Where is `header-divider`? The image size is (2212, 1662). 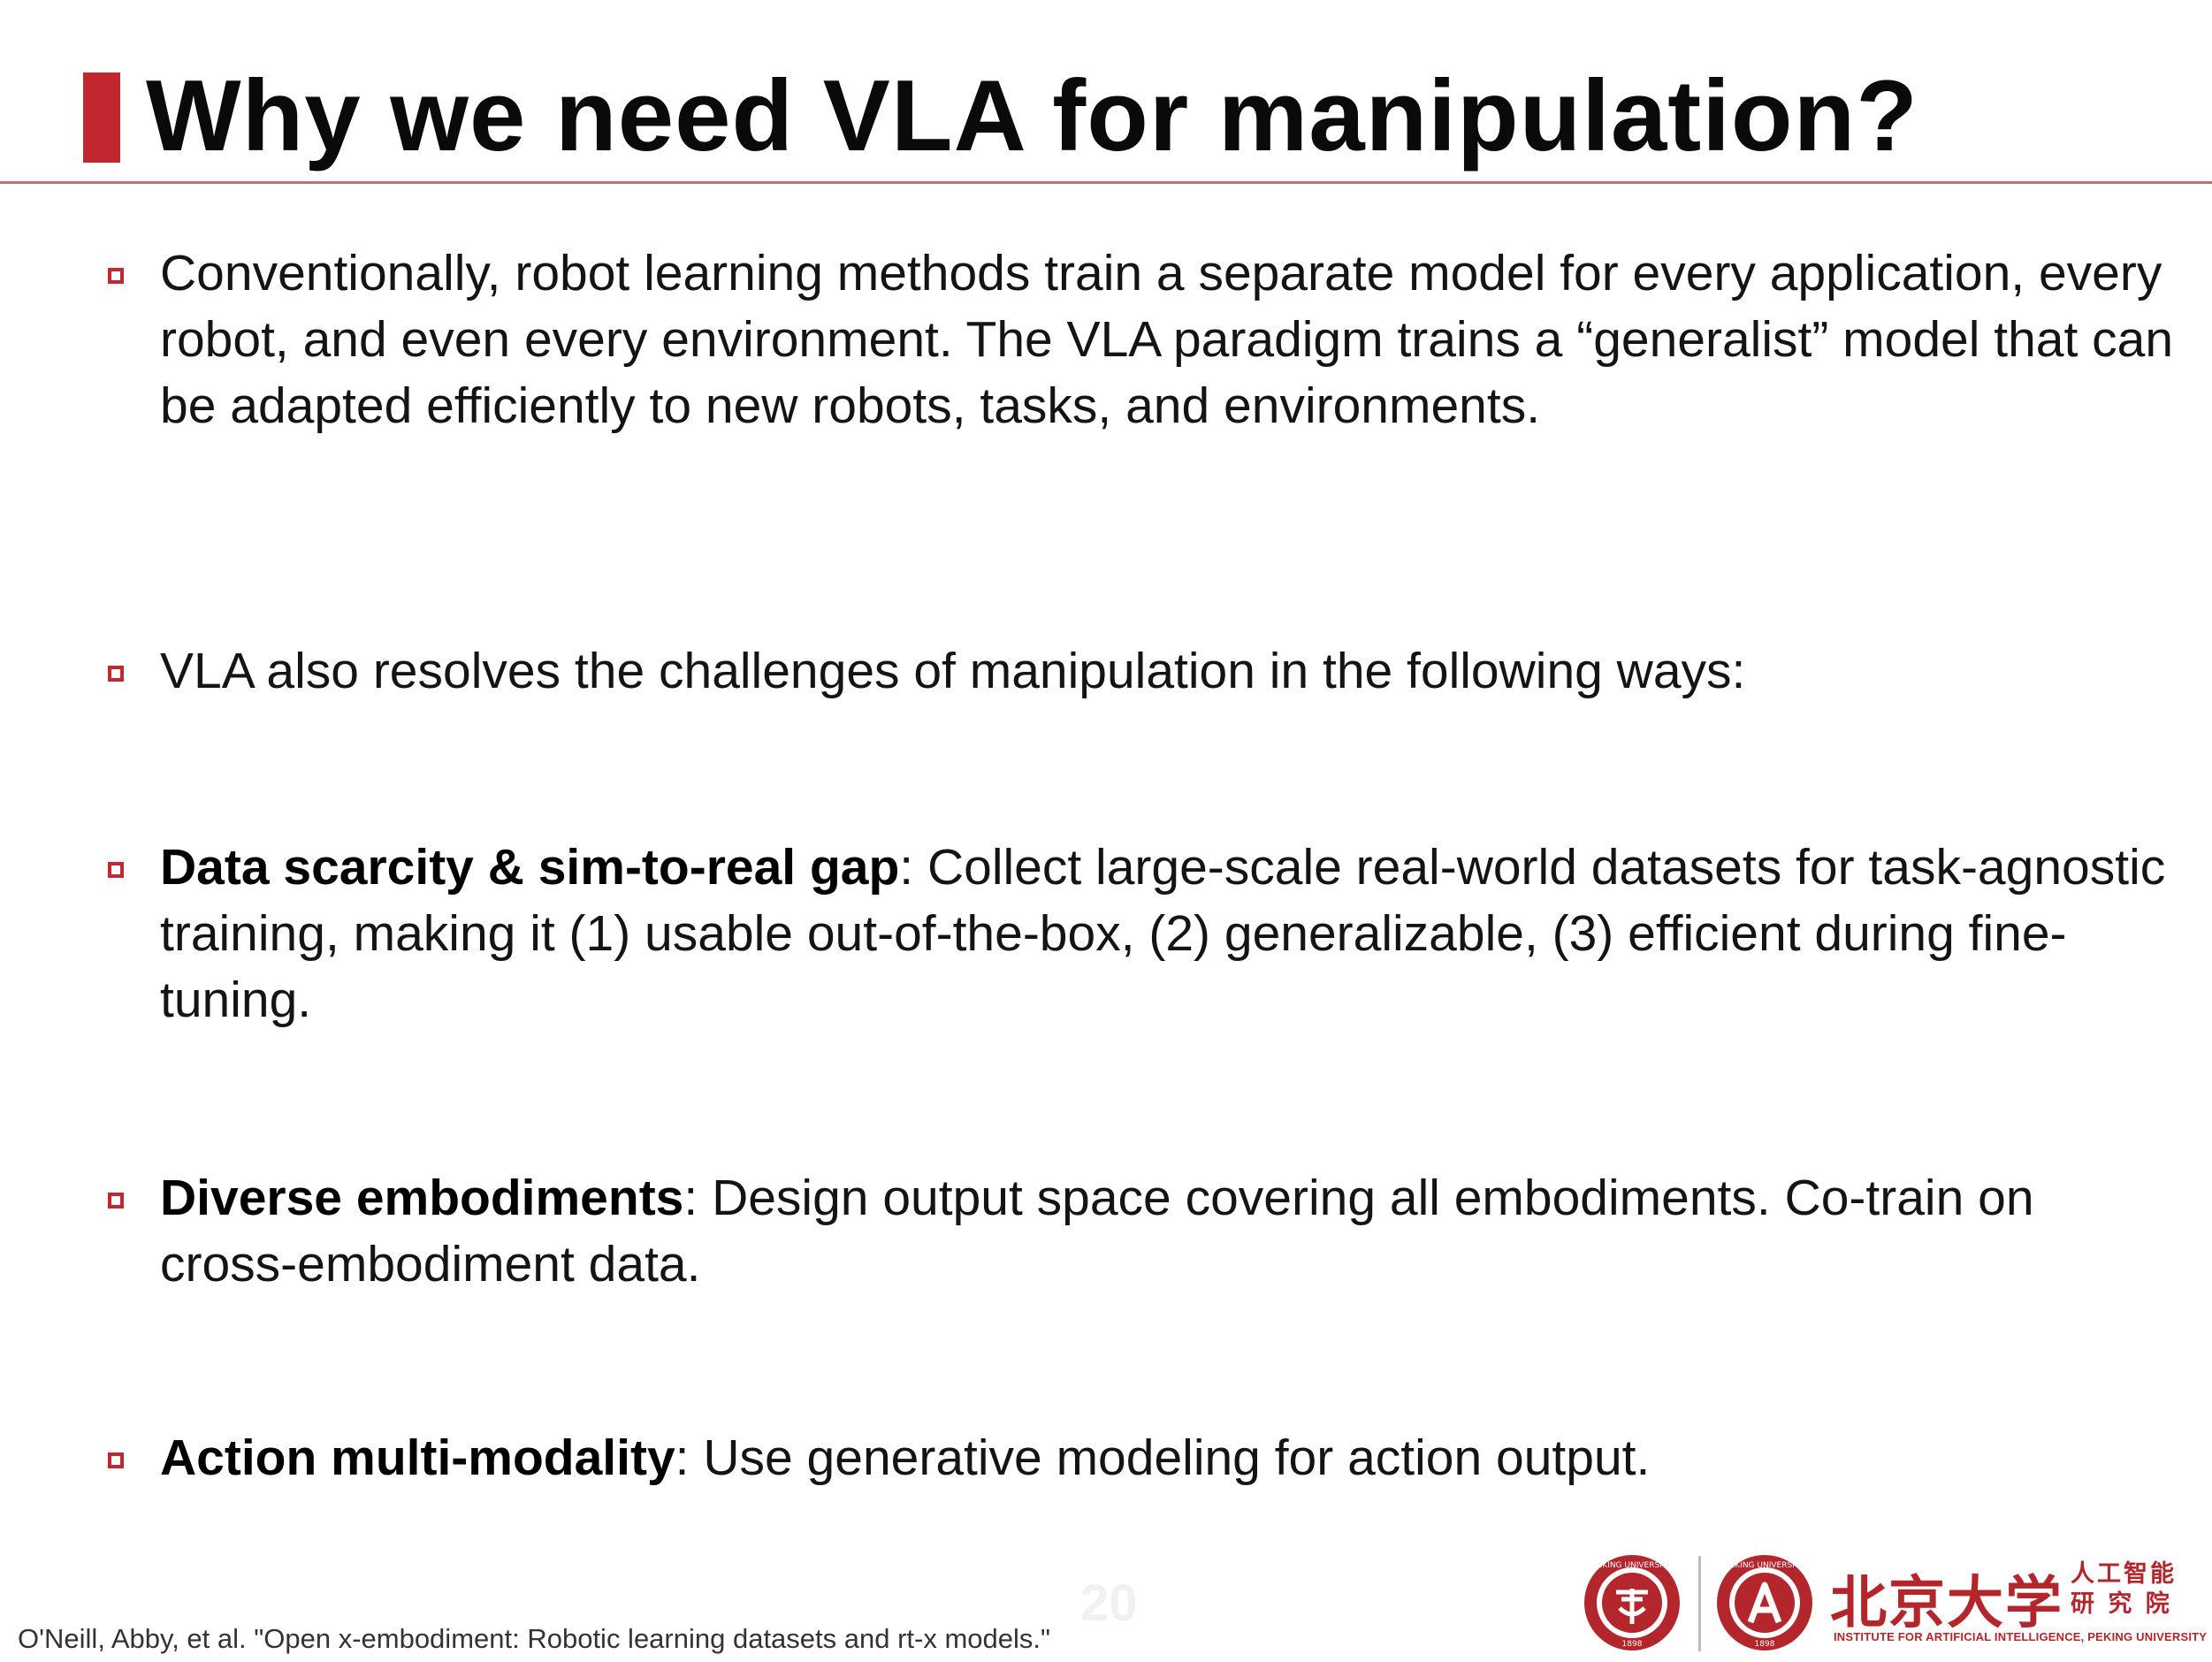 header-divider is located at coordinates (1106, 182).